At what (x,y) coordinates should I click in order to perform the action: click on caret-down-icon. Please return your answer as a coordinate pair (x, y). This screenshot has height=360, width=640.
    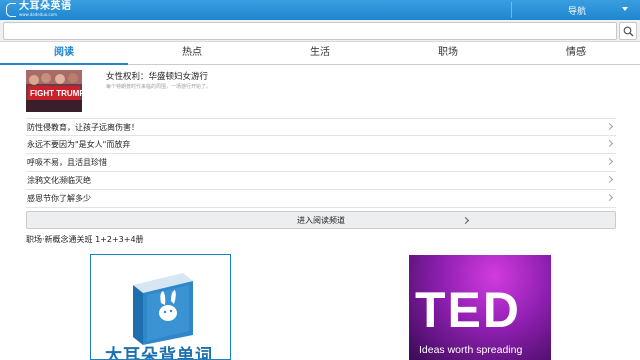
    Looking at the image, I should click on (625, 9).